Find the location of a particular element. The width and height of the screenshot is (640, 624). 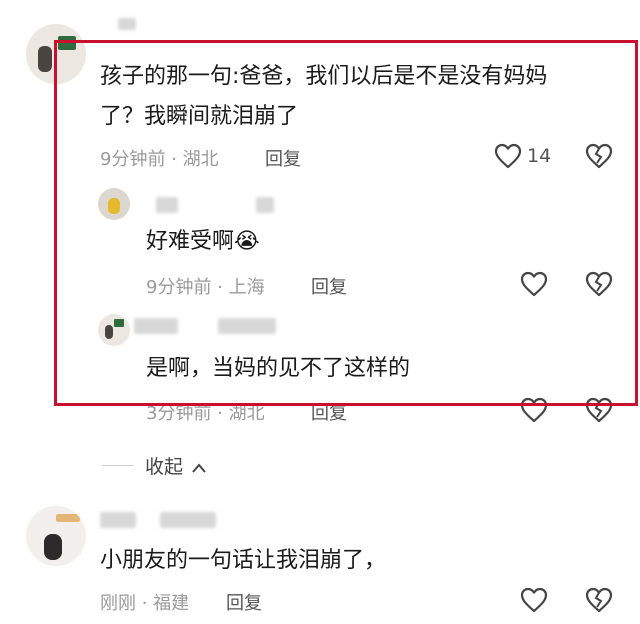

comment-meta: 刚刚 · 福建 is located at coordinates (145, 603).